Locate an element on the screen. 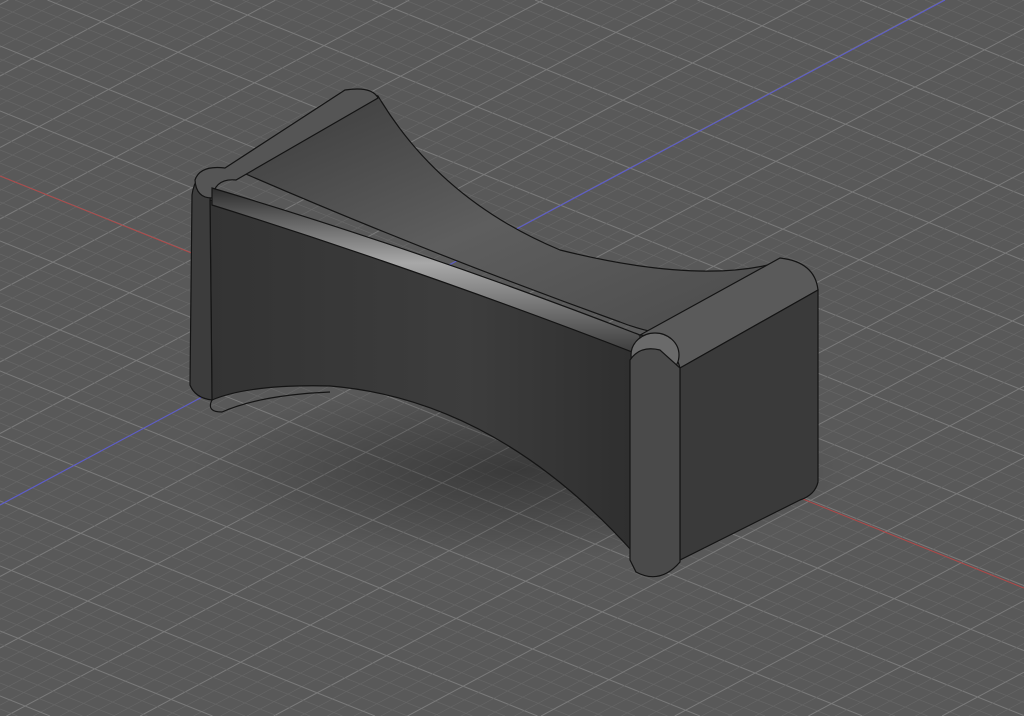 The width and height of the screenshot is (1024, 716). right-corner-edge is located at coordinates (655, 463).